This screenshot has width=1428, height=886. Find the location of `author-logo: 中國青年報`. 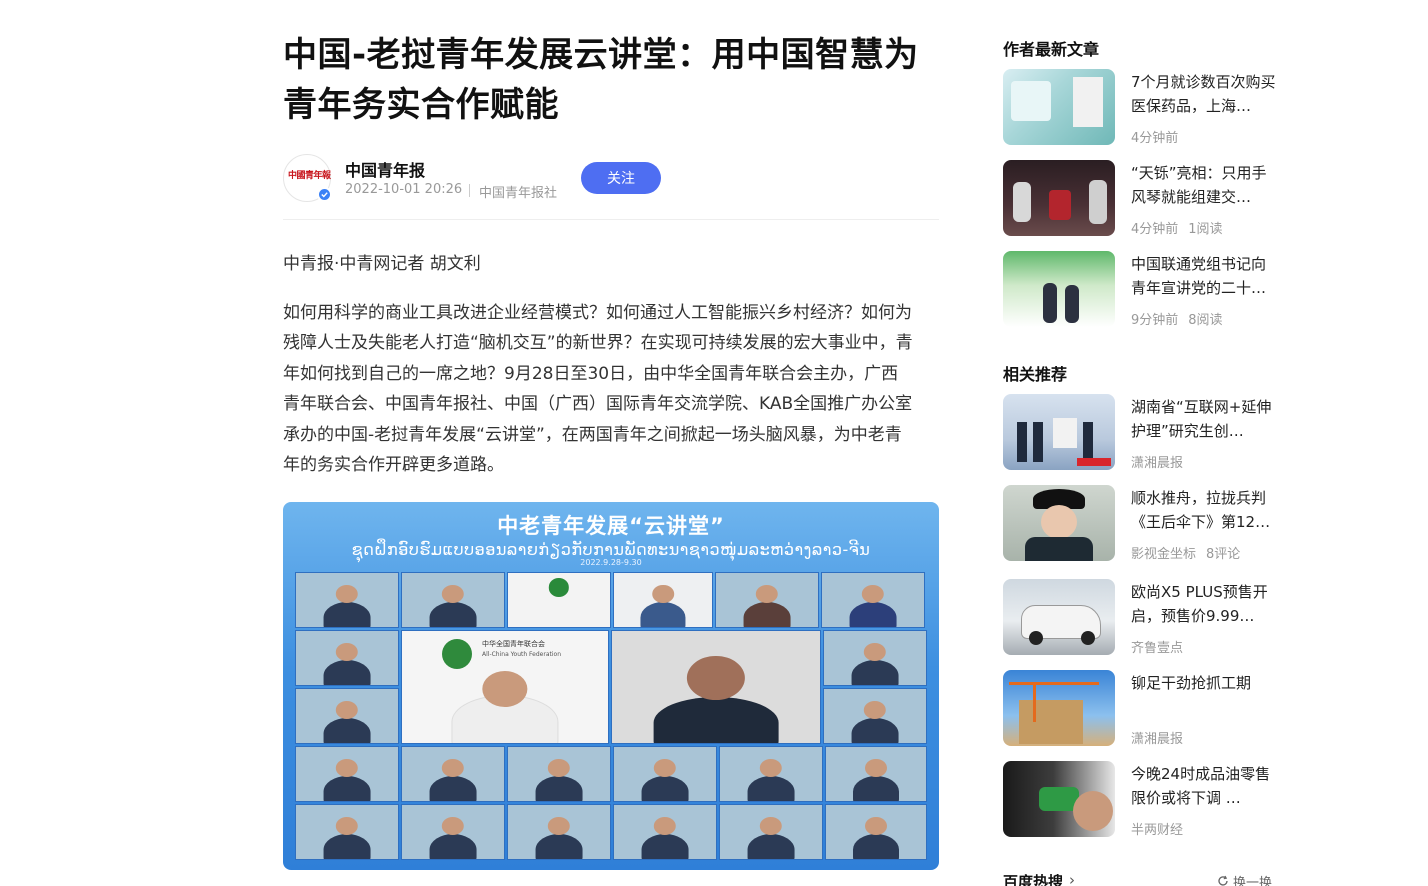

author-logo: 中國青年報 is located at coordinates (309, 176).